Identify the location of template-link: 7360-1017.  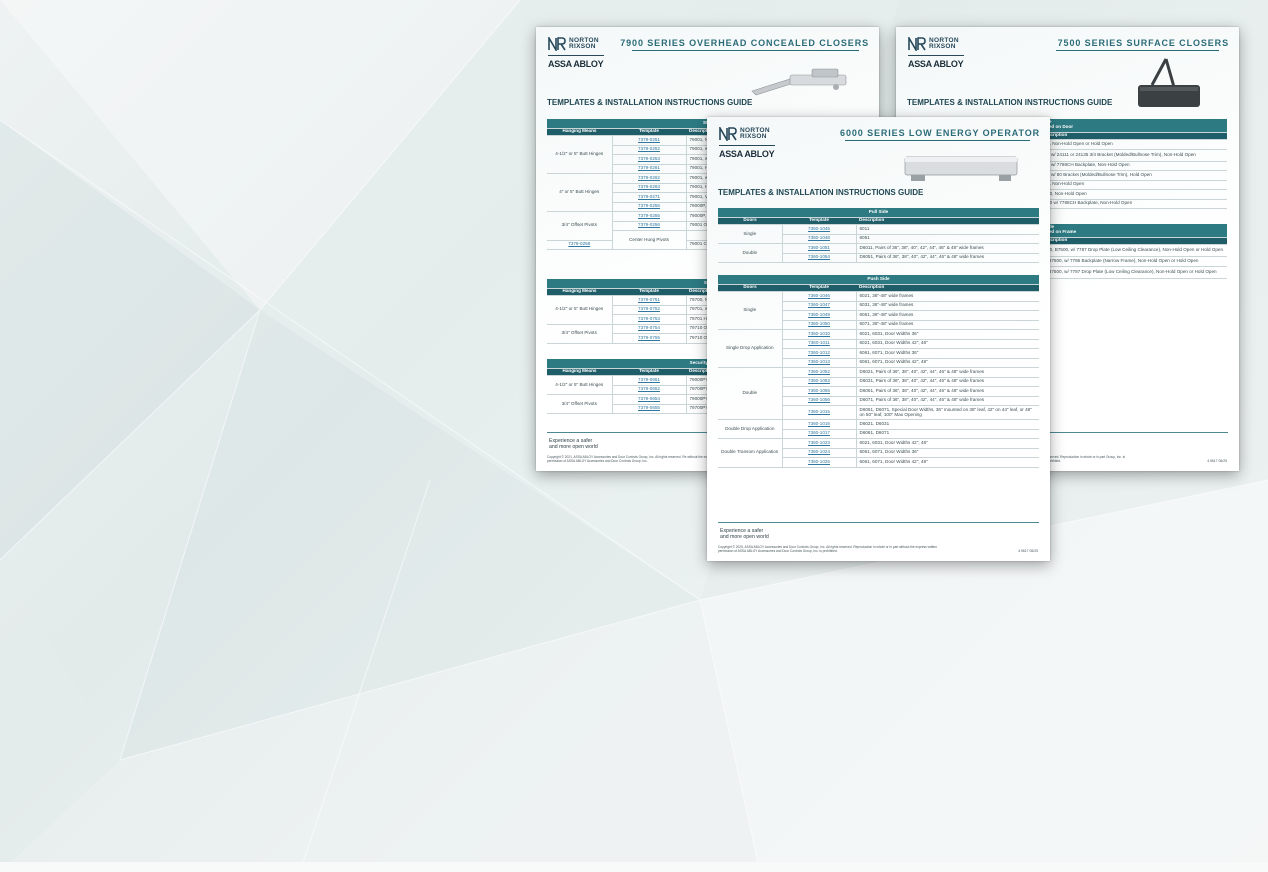
(819, 434).